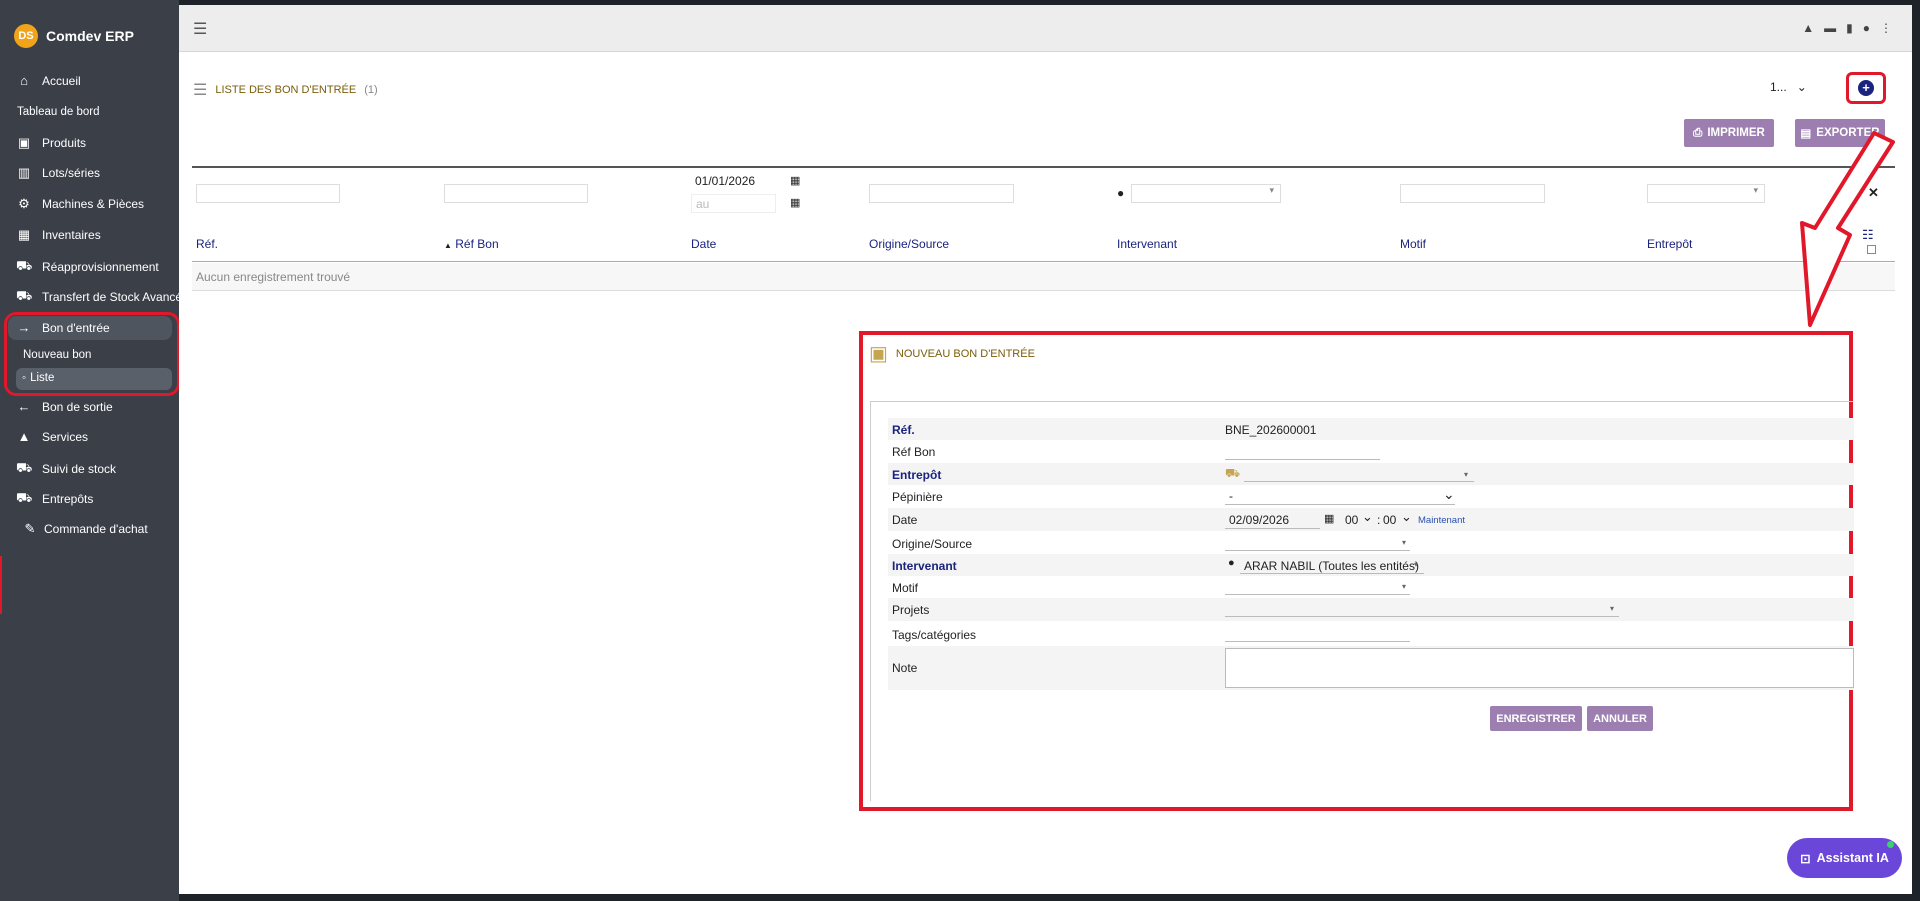 This screenshot has width=1920, height=901. What do you see at coordinates (1441, 520) in the screenshot?
I see `now-link: Maintenant` at bounding box center [1441, 520].